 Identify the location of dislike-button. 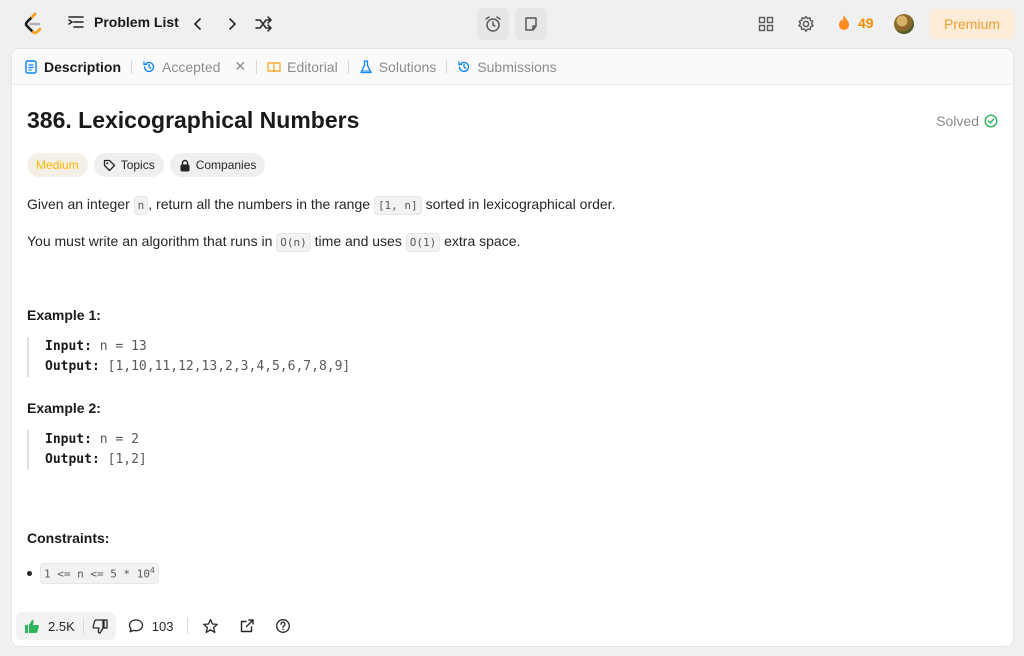
(100, 626).